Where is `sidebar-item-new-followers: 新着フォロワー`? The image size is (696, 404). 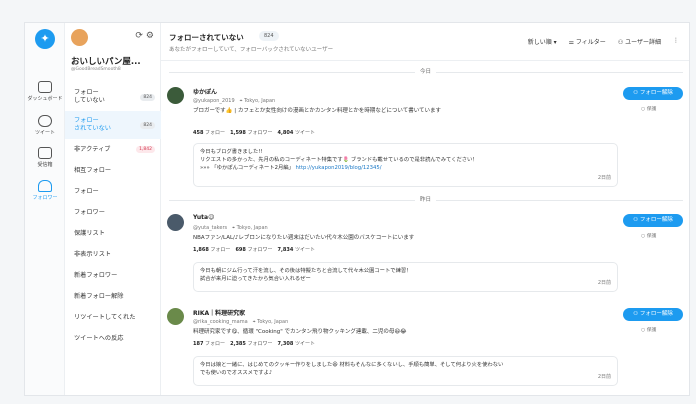
sidebar-item-new-followers: 新着フォロワー is located at coordinates (113, 275).